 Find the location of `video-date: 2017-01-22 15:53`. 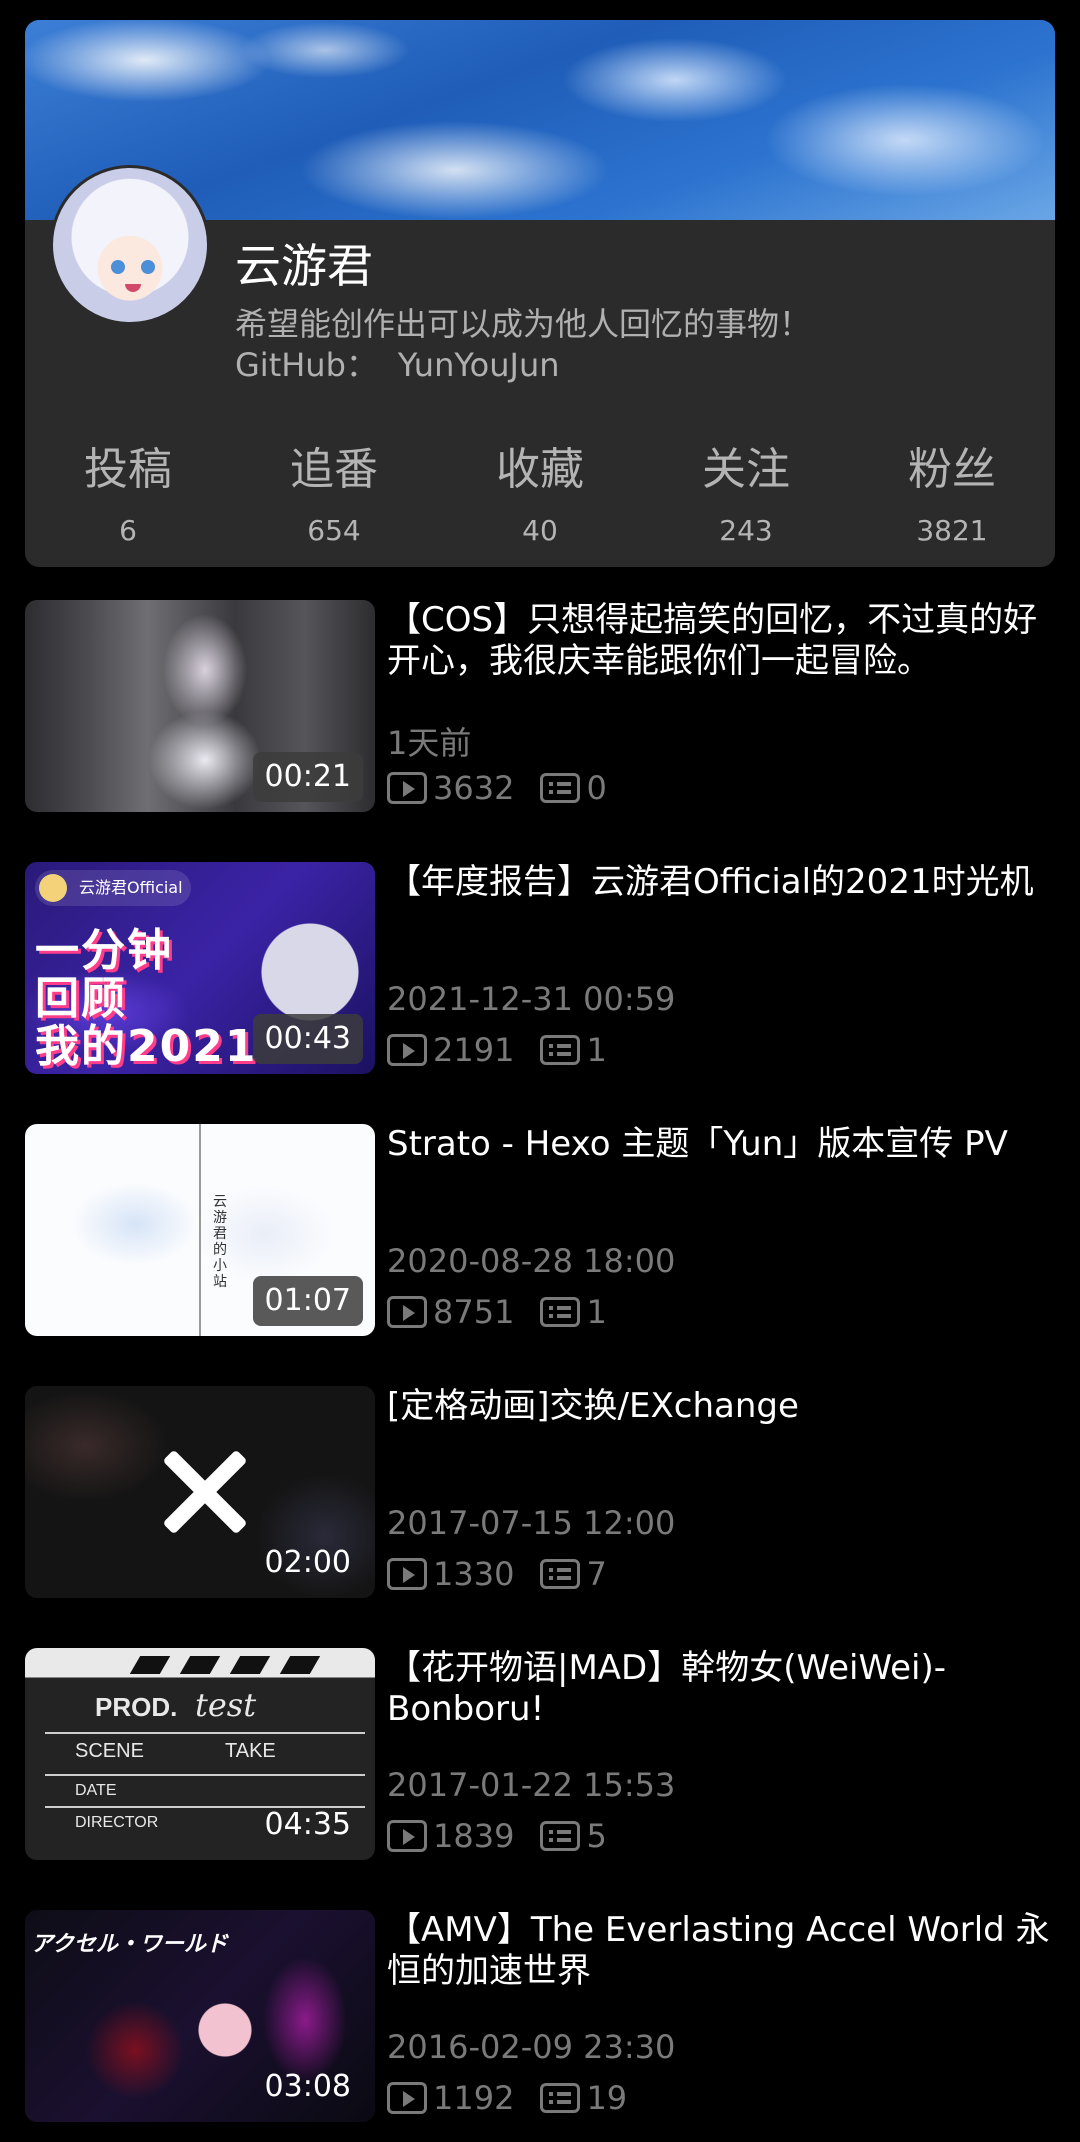

video-date: 2017-01-22 15:53 is located at coordinates (531, 1785).